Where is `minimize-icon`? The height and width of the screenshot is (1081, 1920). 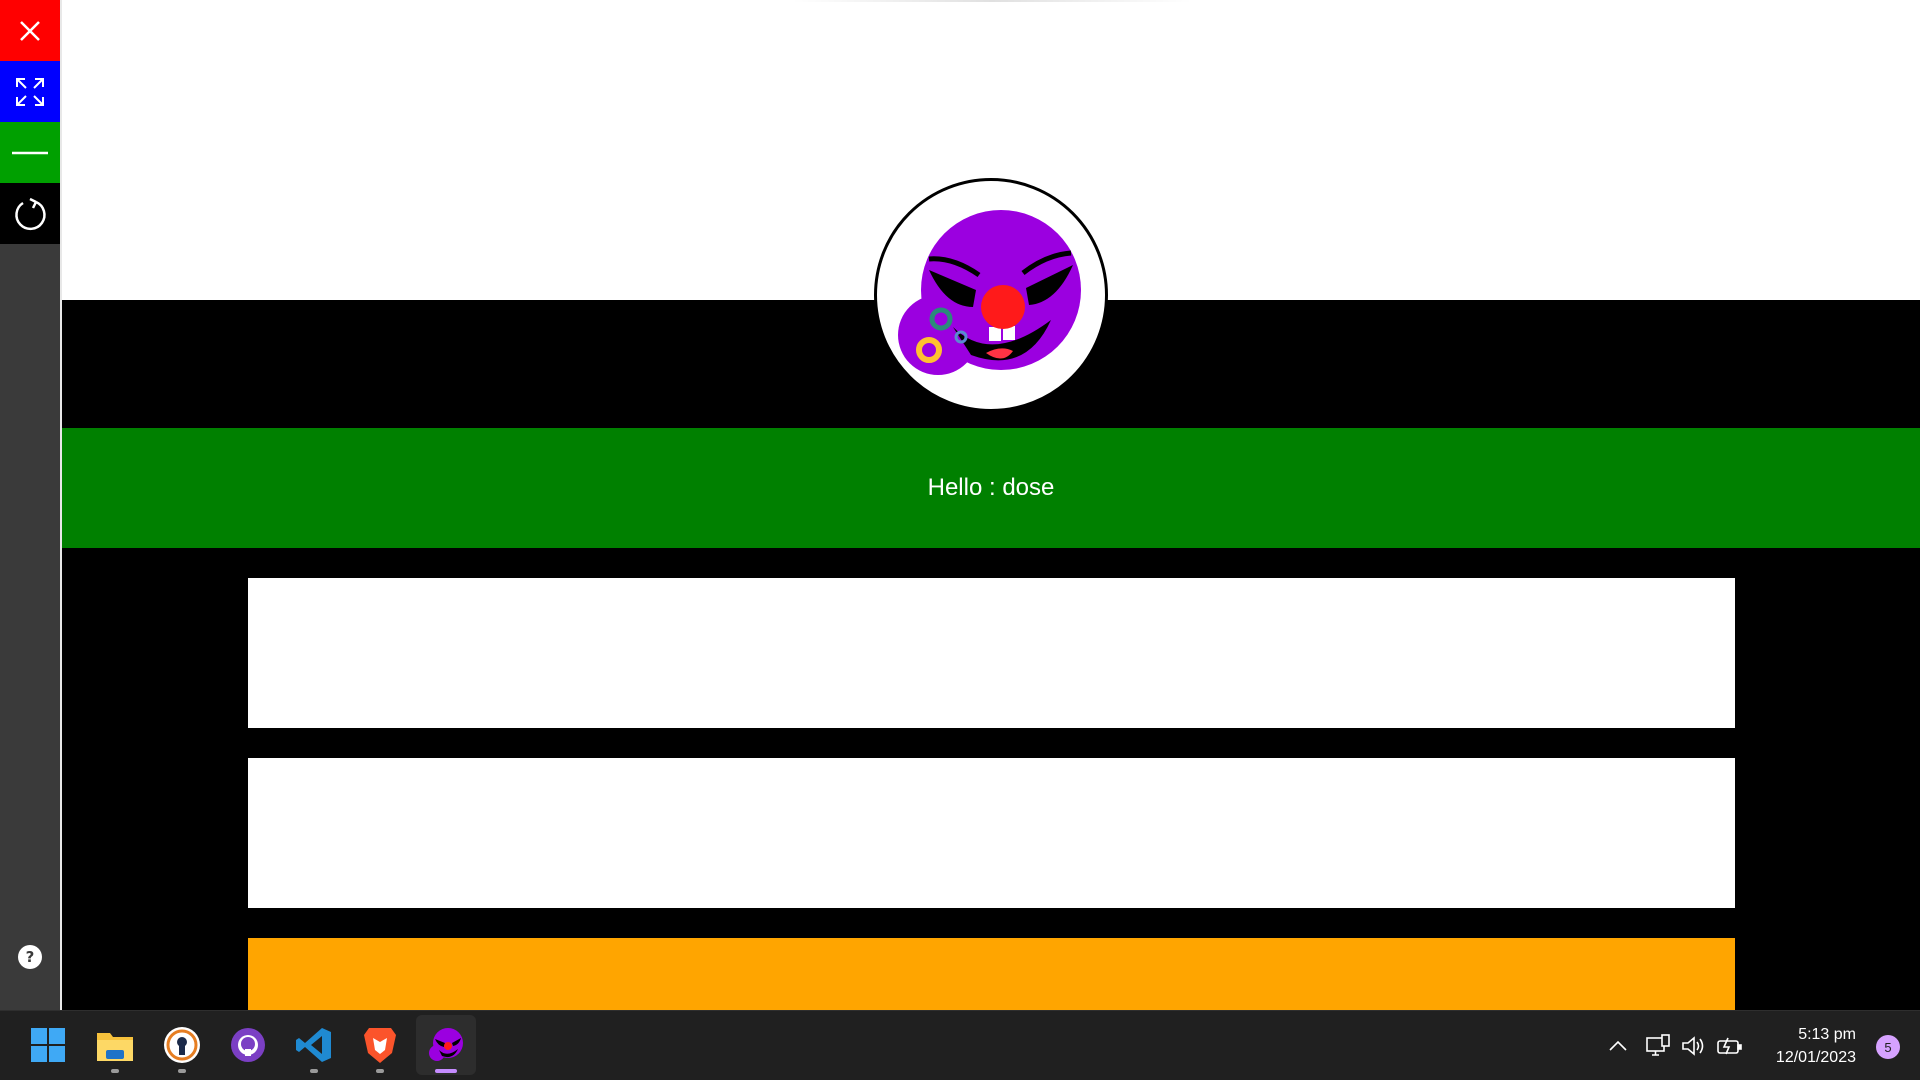
minimize-icon is located at coordinates (30, 152).